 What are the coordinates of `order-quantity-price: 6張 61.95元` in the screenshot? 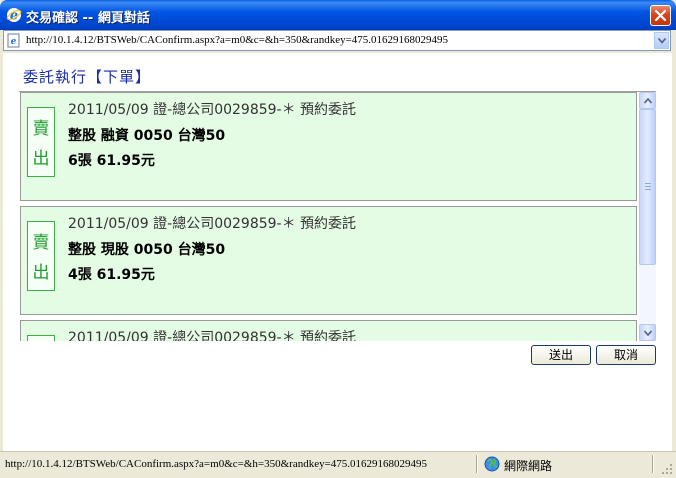 It's located at (111, 161).